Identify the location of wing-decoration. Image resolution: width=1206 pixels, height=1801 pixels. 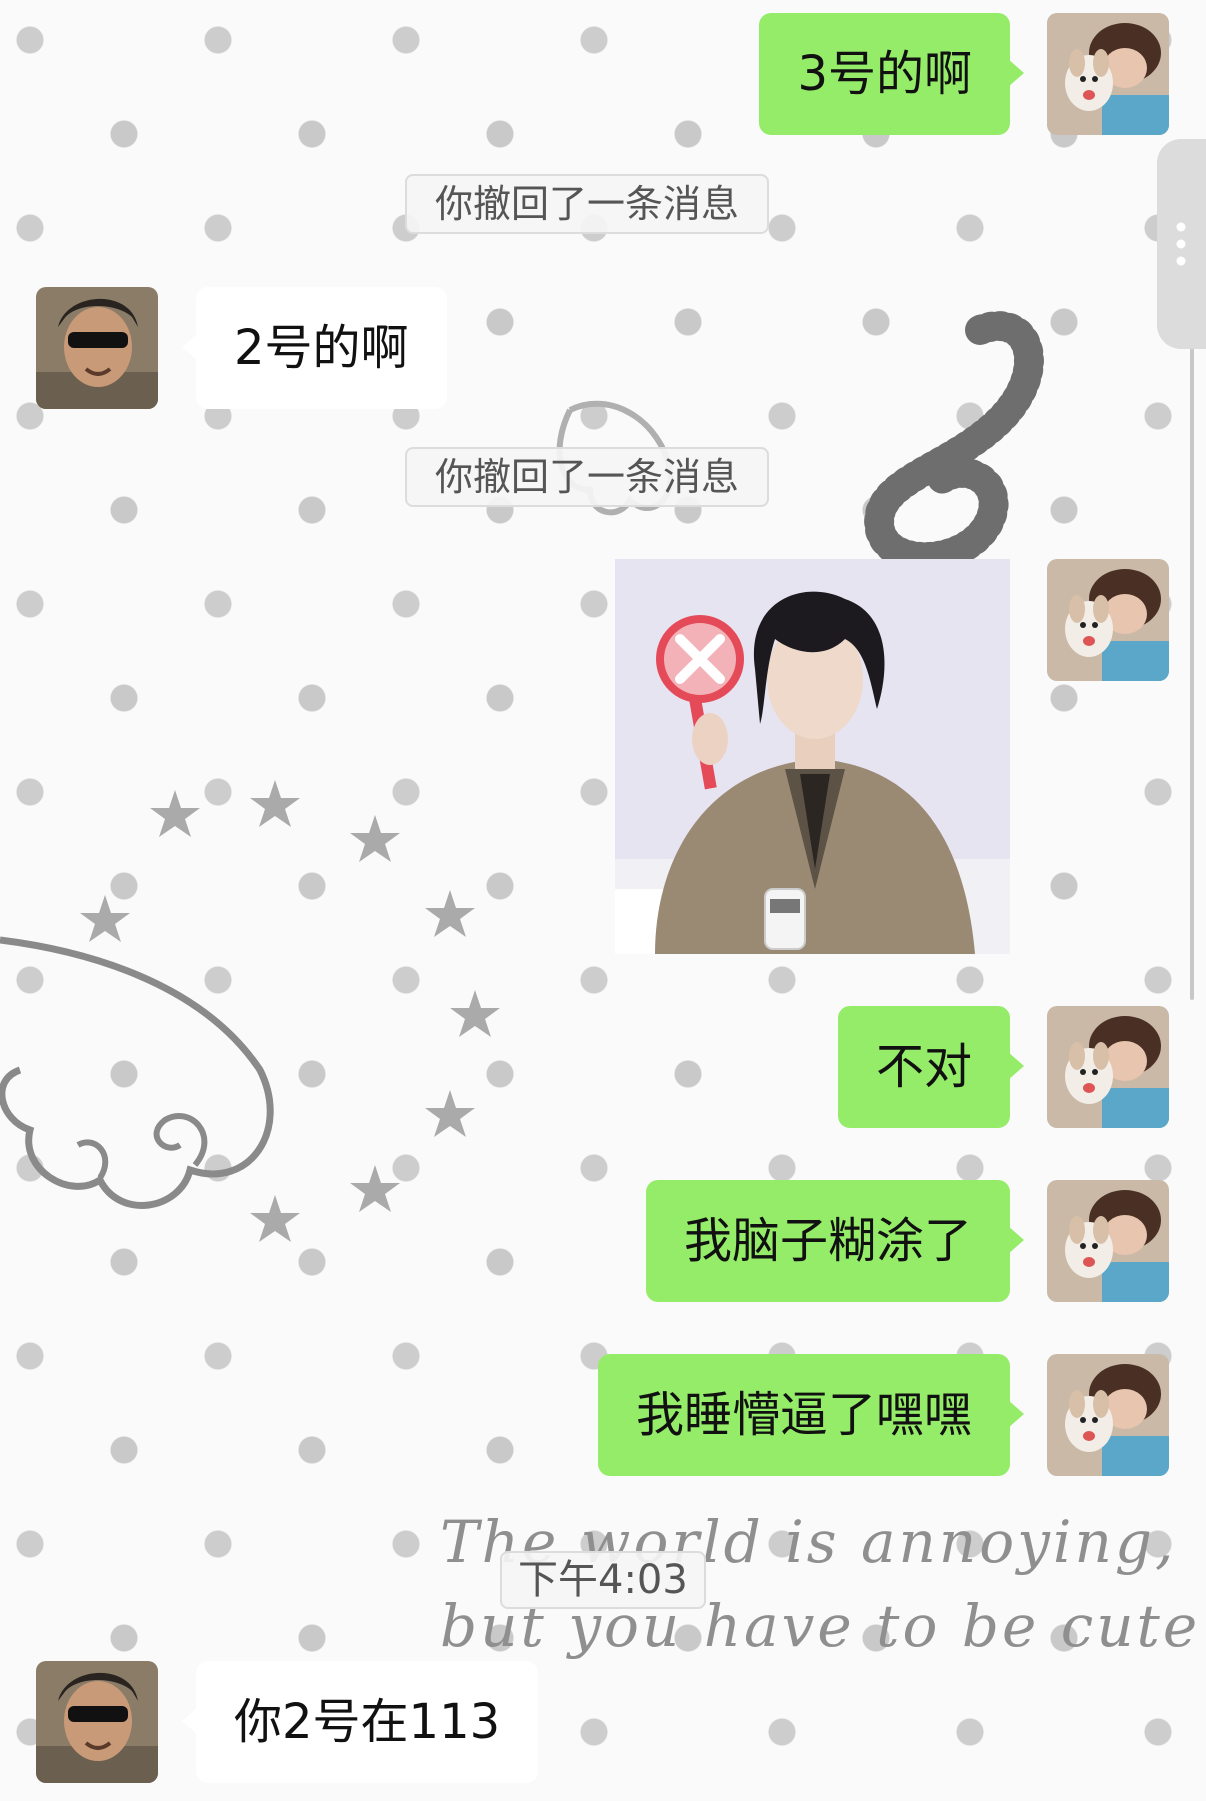
(137, 1072).